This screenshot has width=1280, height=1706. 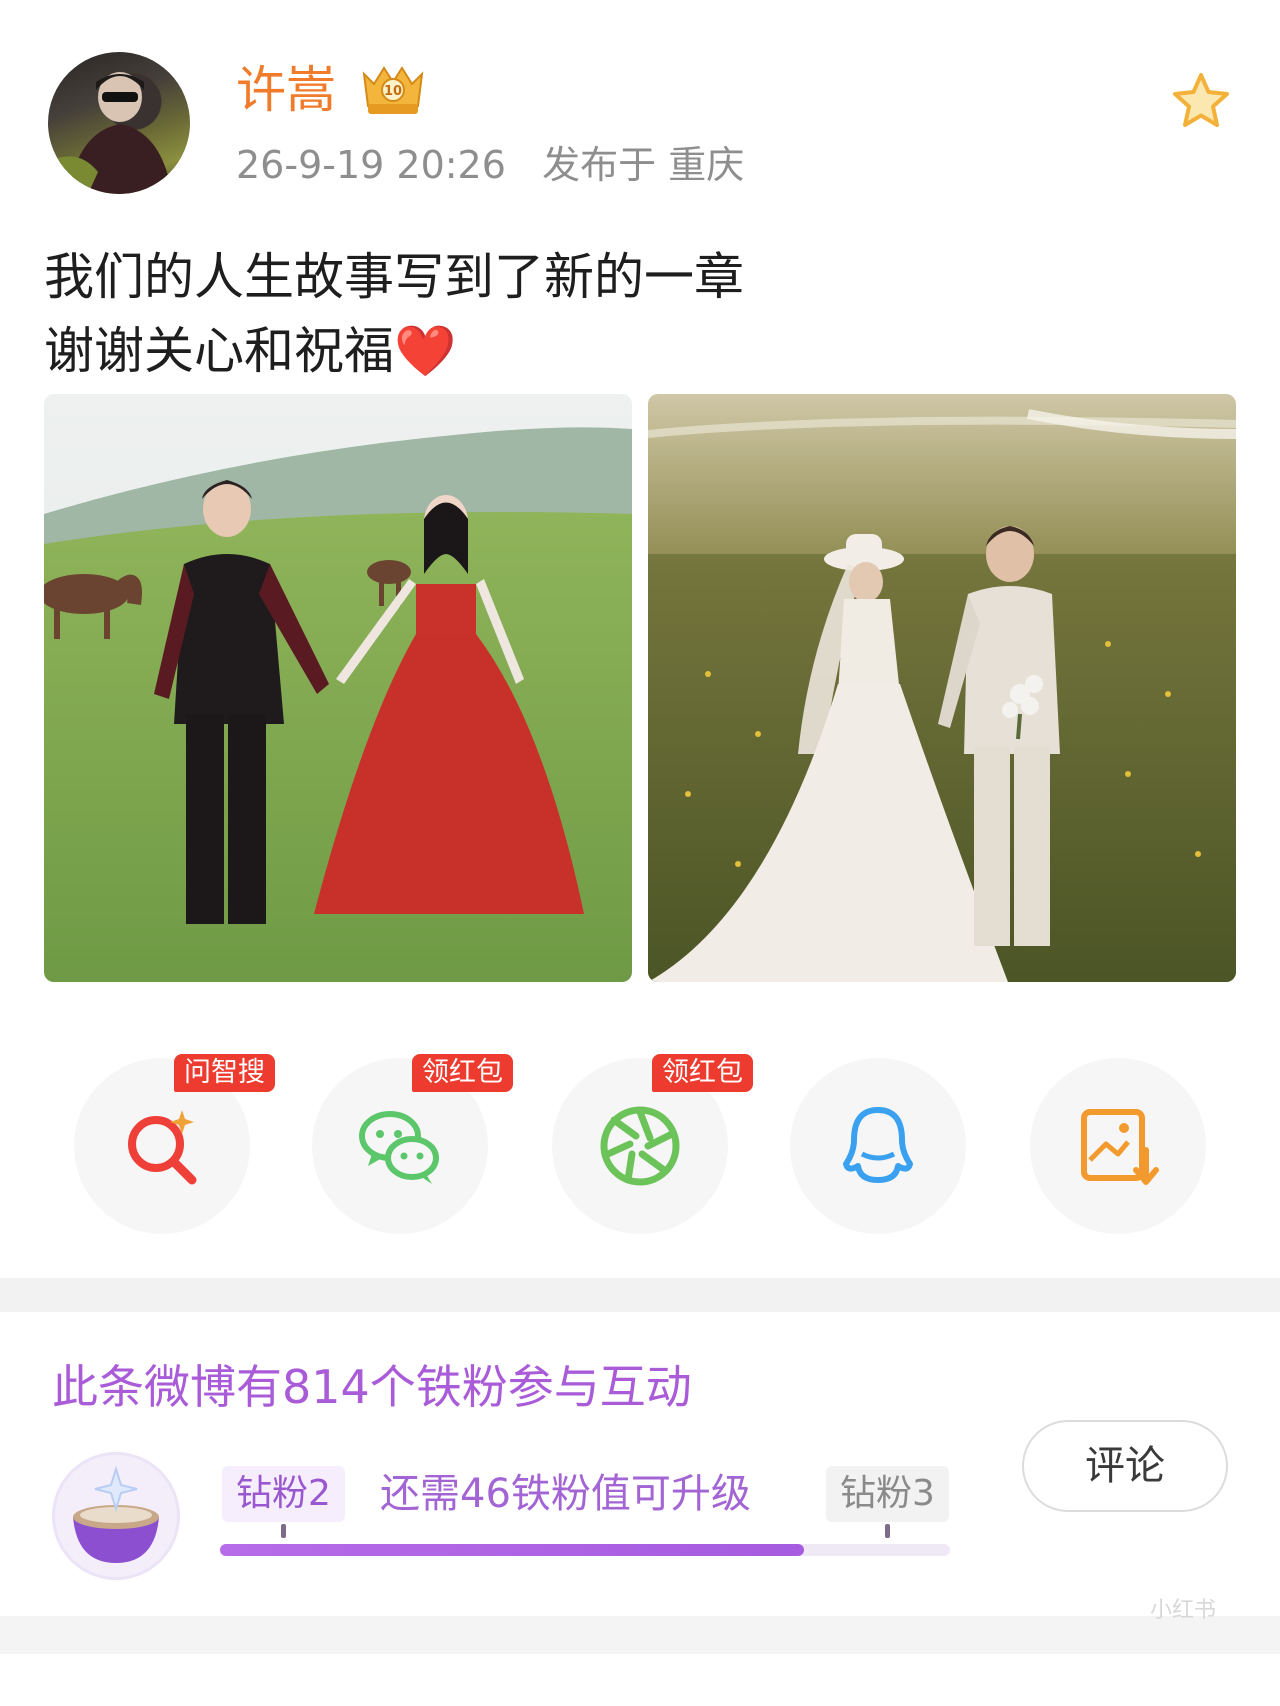 What do you see at coordinates (283, 1531) in the screenshot?
I see `progress-start-tick` at bounding box center [283, 1531].